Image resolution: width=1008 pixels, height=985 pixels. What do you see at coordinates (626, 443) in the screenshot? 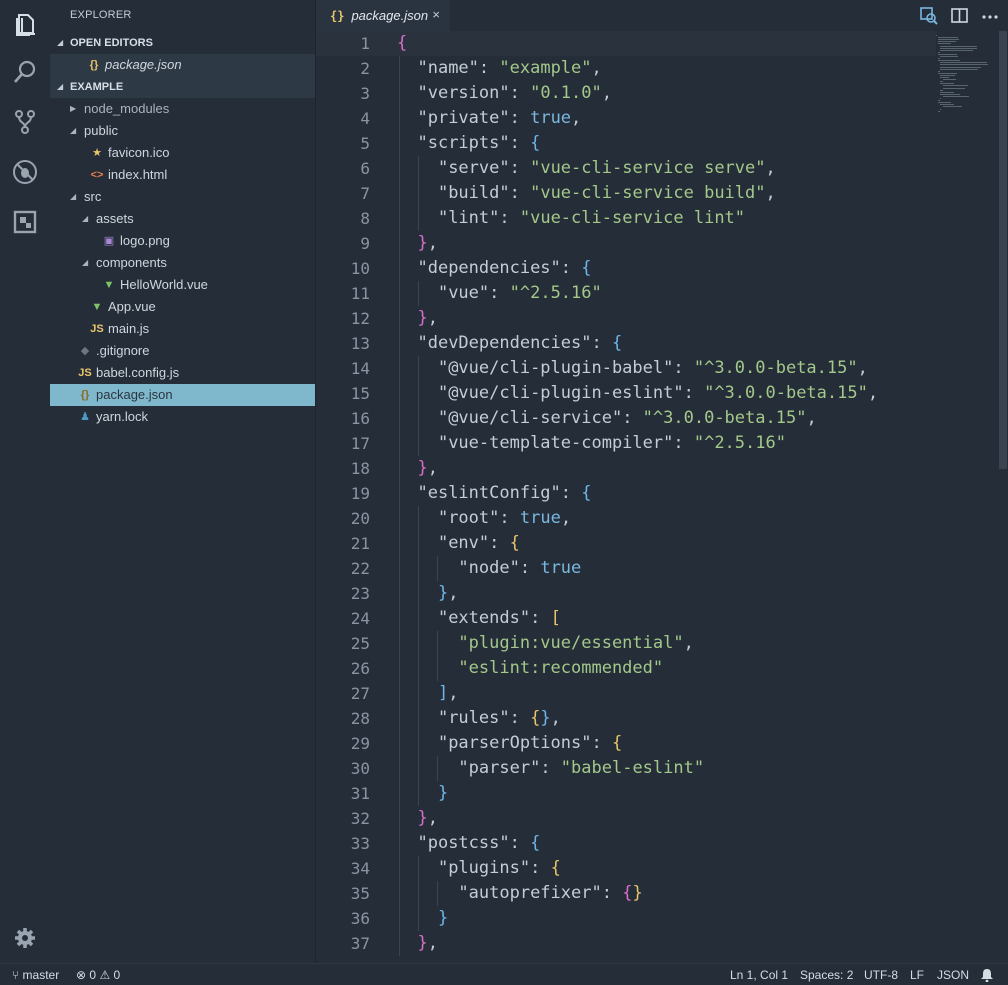
I see `code-line: 17 "vue-template-compiler": "^2.5.16"` at bounding box center [626, 443].